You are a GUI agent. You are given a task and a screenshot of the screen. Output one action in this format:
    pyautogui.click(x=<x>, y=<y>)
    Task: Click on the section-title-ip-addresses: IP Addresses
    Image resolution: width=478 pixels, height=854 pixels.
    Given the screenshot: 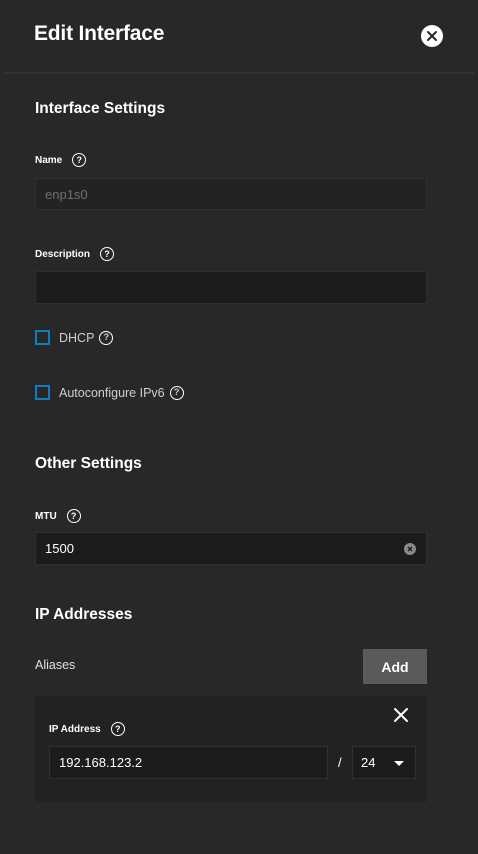 What is the action you would take?
    pyautogui.click(x=84, y=614)
    